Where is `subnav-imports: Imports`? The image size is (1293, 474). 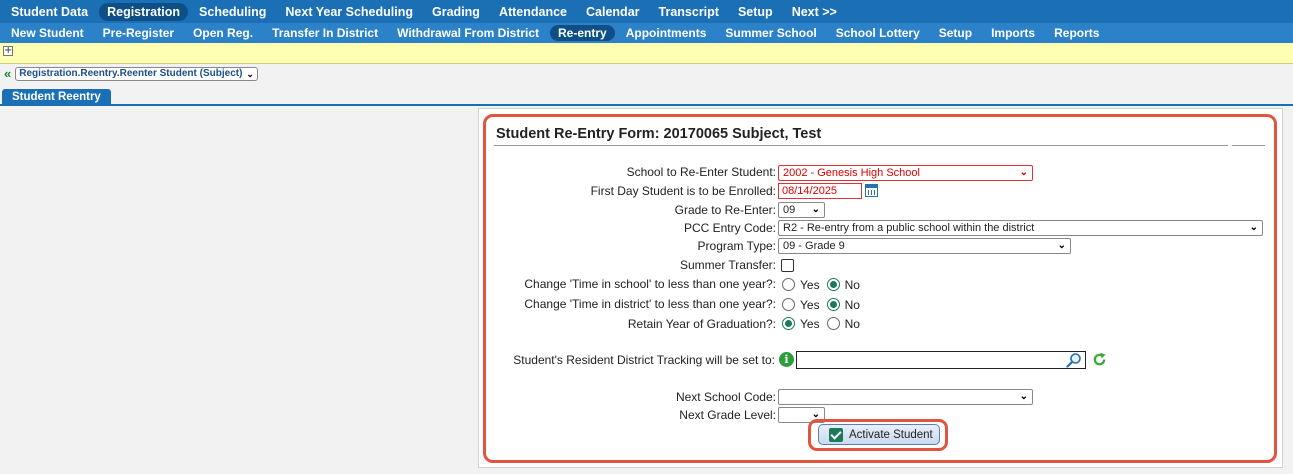
subnav-imports: Imports is located at coordinates (1013, 33).